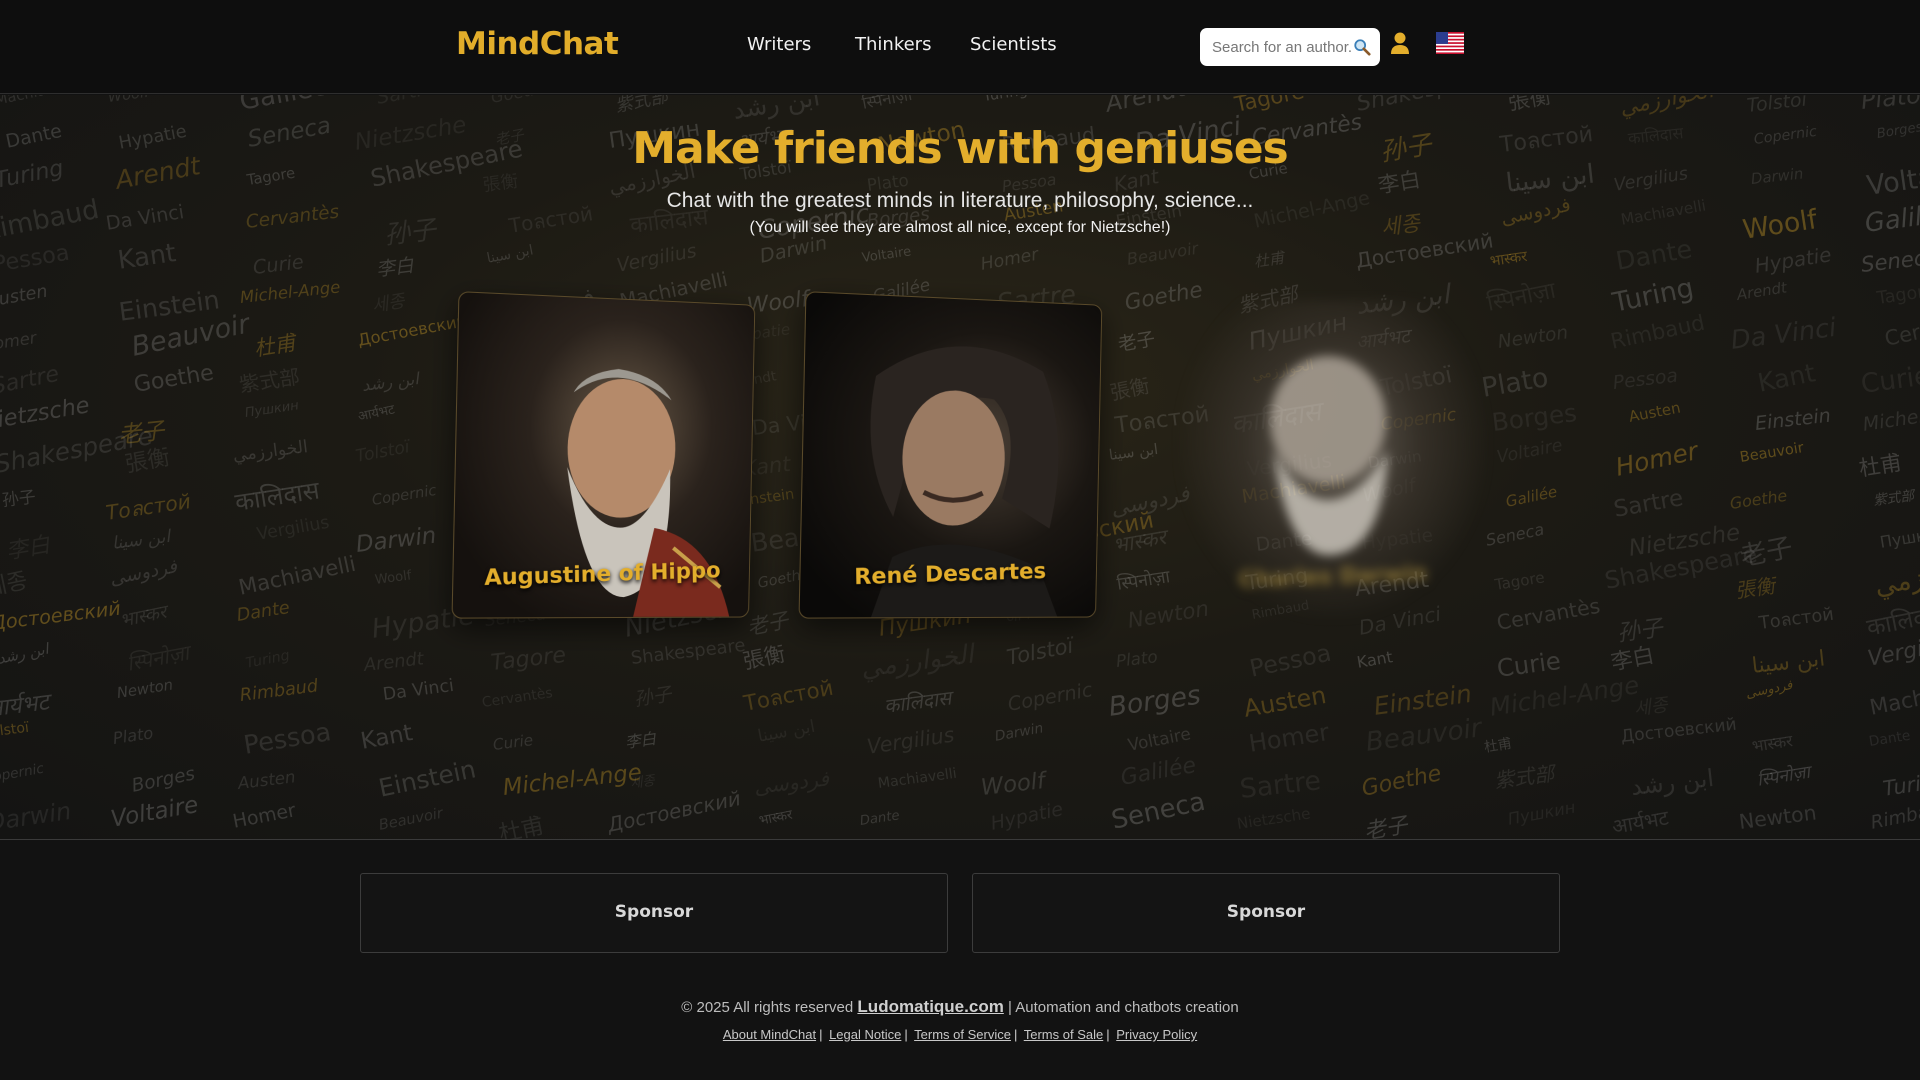 Image resolution: width=1920 pixels, height=1080 pixels. Describe the element at coordinates (1282, 47) in the screenshot. I see `search-input` at that location.